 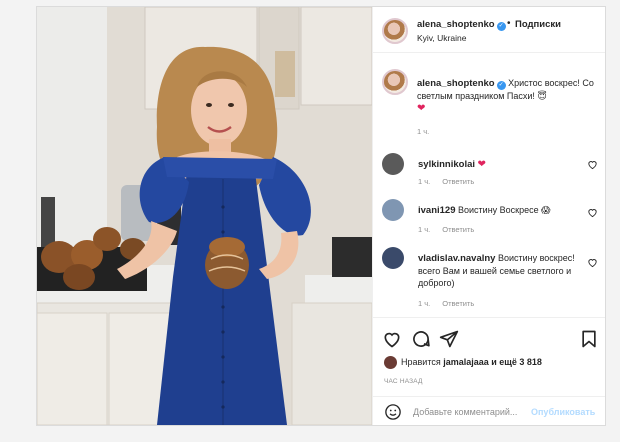 I want to click on liker-avatar, so click(x=390, y=362).